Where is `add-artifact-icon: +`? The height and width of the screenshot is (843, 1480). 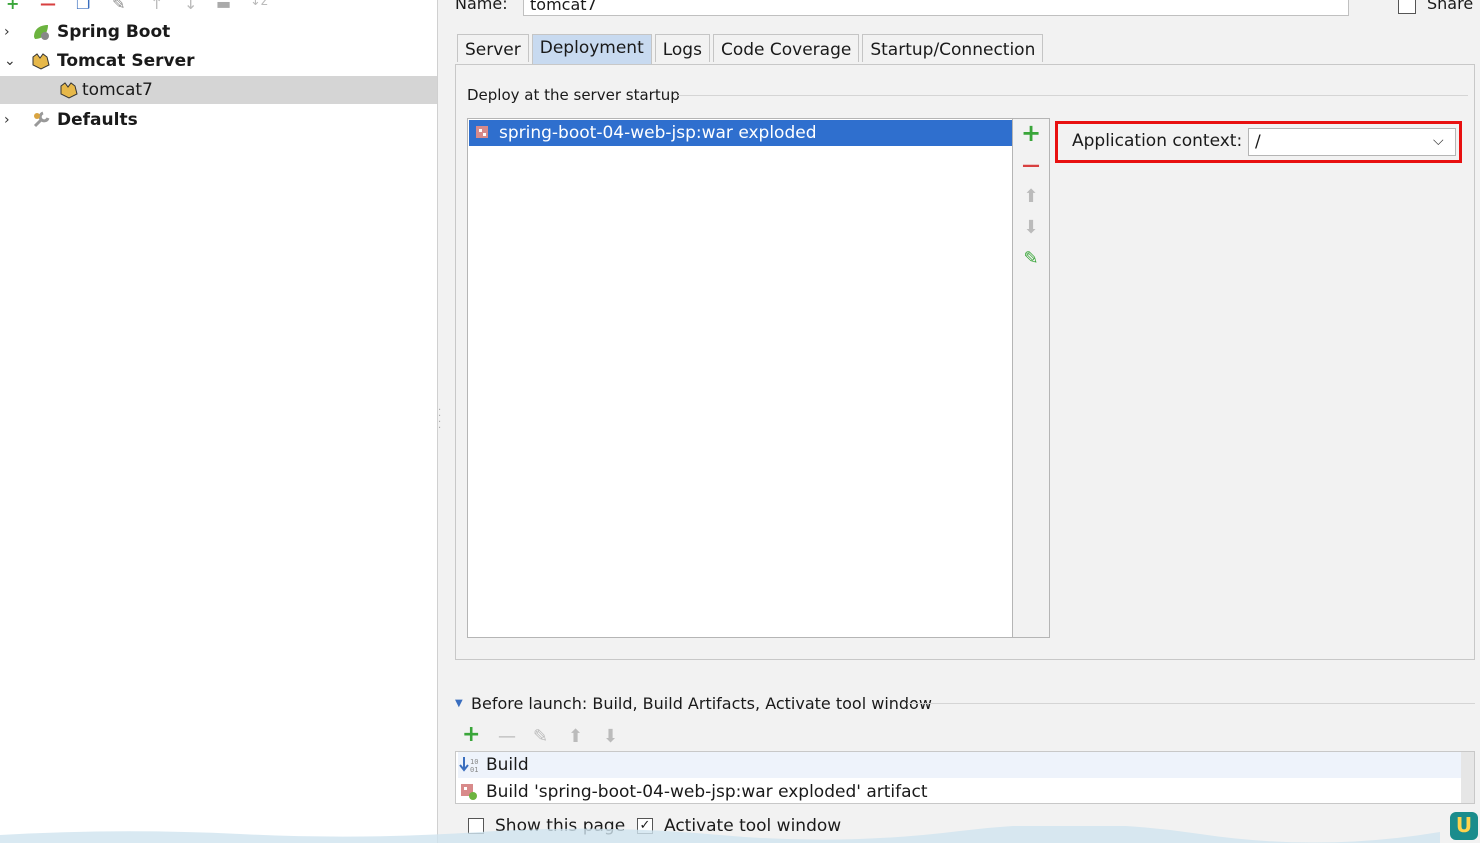 add-artifact-icon: + is located at coordinates (1031, 133).